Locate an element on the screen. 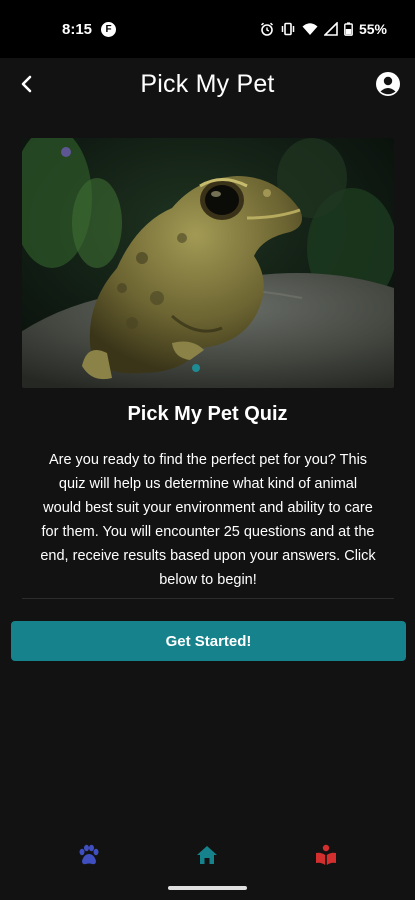 Image resolution: width=415 pixels, height=900 pixels. app-bar: Pick My Pet is located at coordinates (207, 84).